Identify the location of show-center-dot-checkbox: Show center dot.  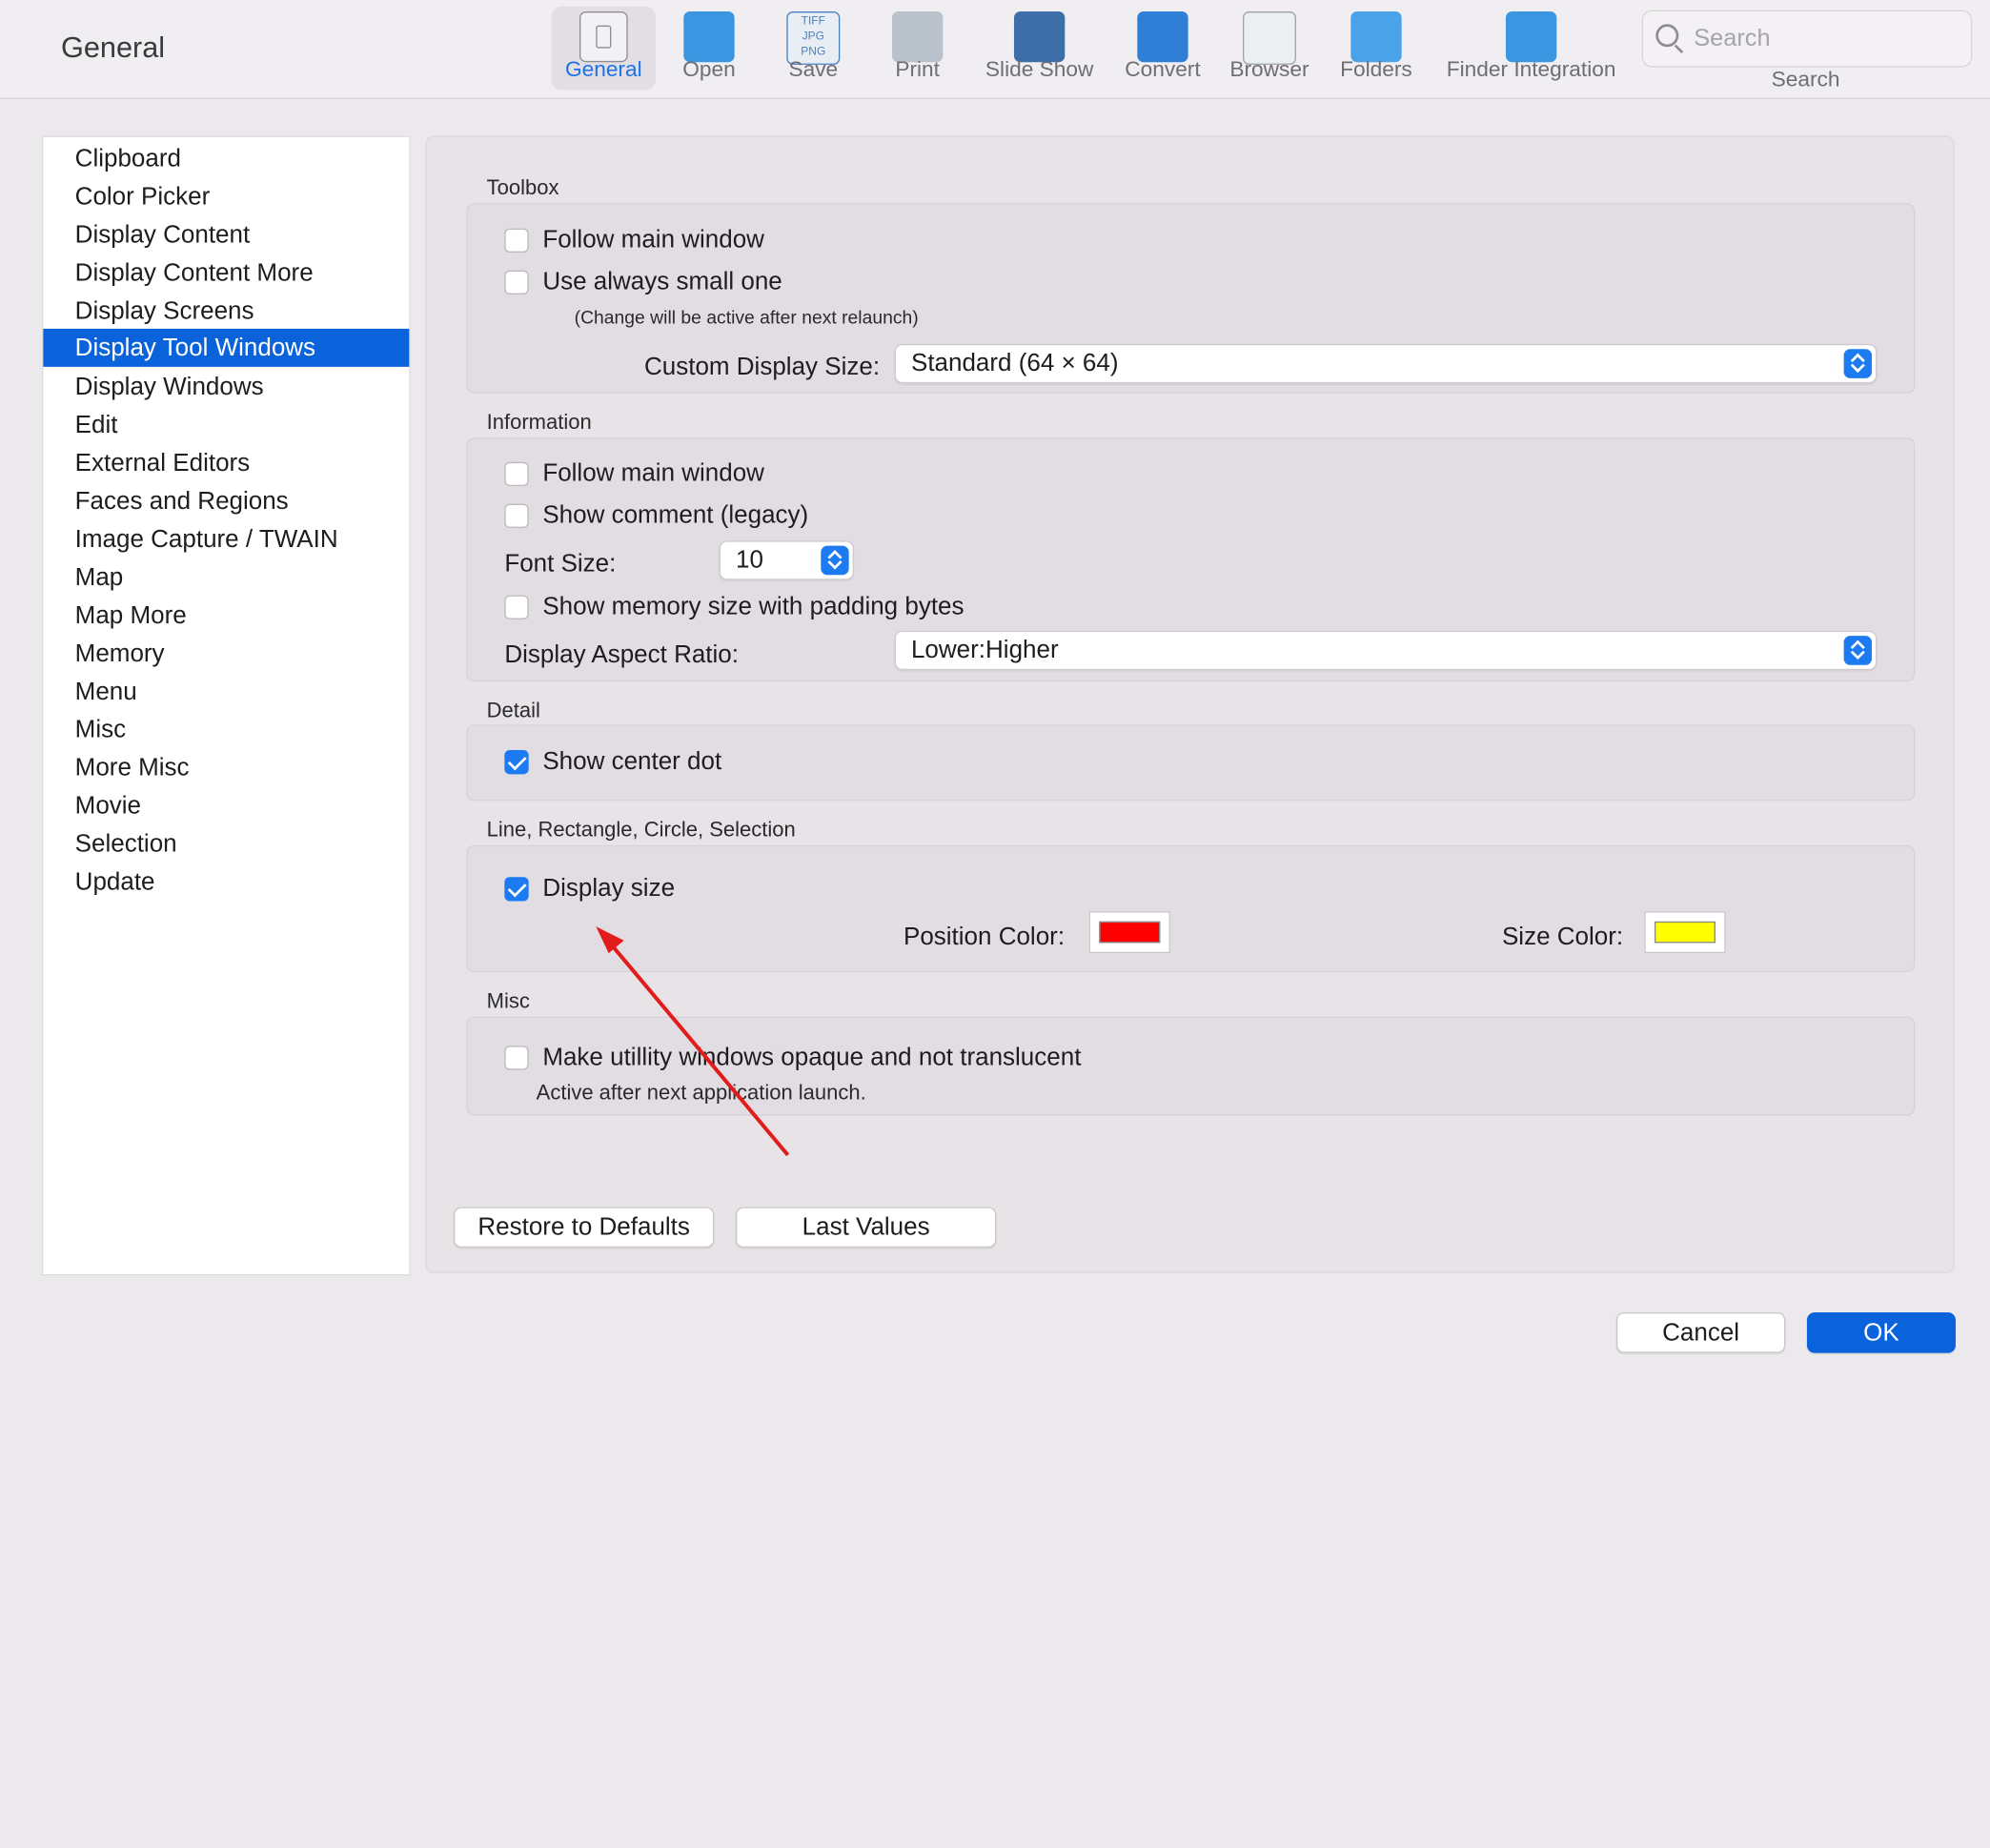
(613, 762).